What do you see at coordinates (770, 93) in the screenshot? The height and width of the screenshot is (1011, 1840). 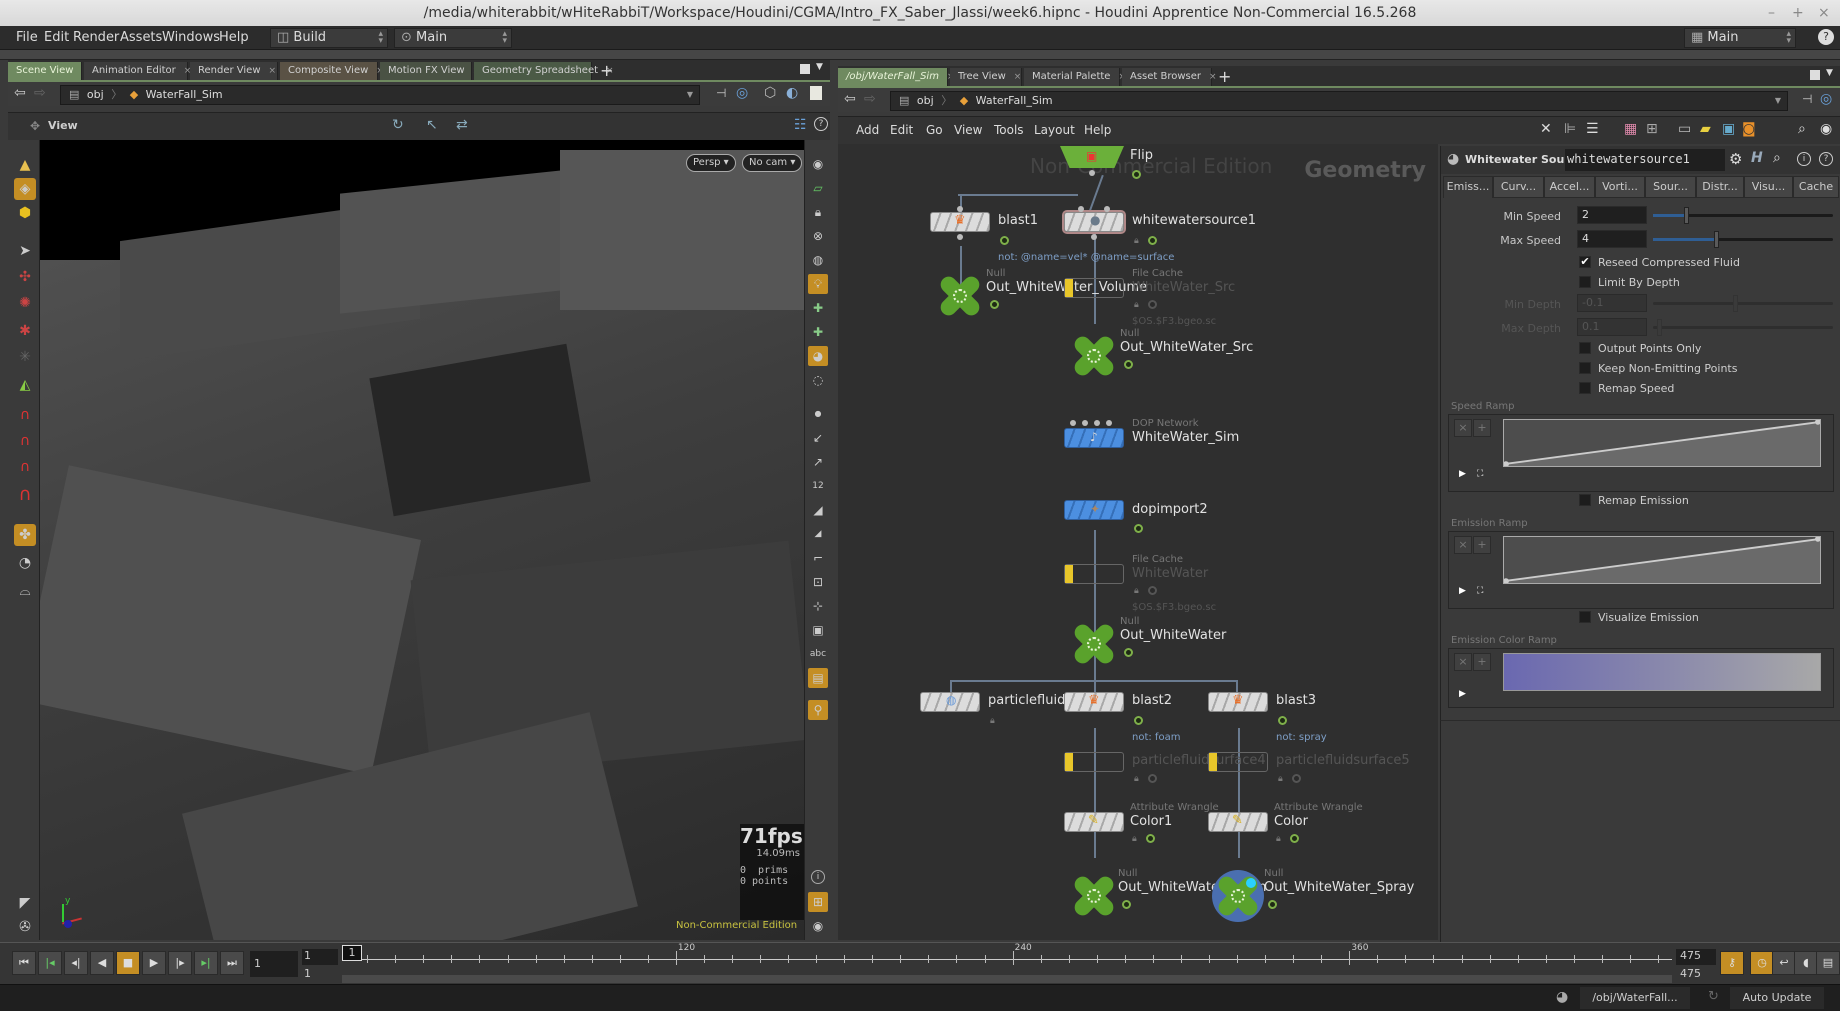 I see `camera-icon: ⬡` at bounding box center [770, 93].